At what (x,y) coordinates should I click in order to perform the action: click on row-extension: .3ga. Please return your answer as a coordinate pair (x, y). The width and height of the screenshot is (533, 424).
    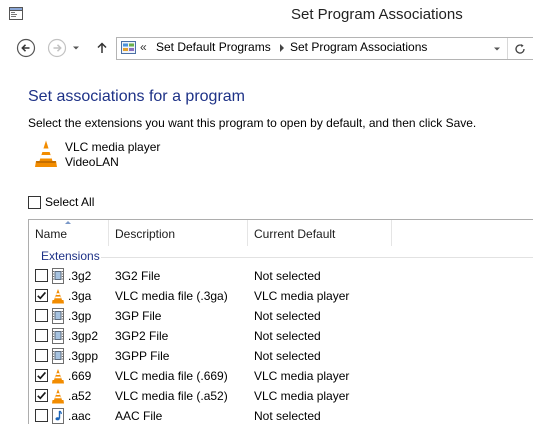
    Looking at the image, I should click on (80, 296).